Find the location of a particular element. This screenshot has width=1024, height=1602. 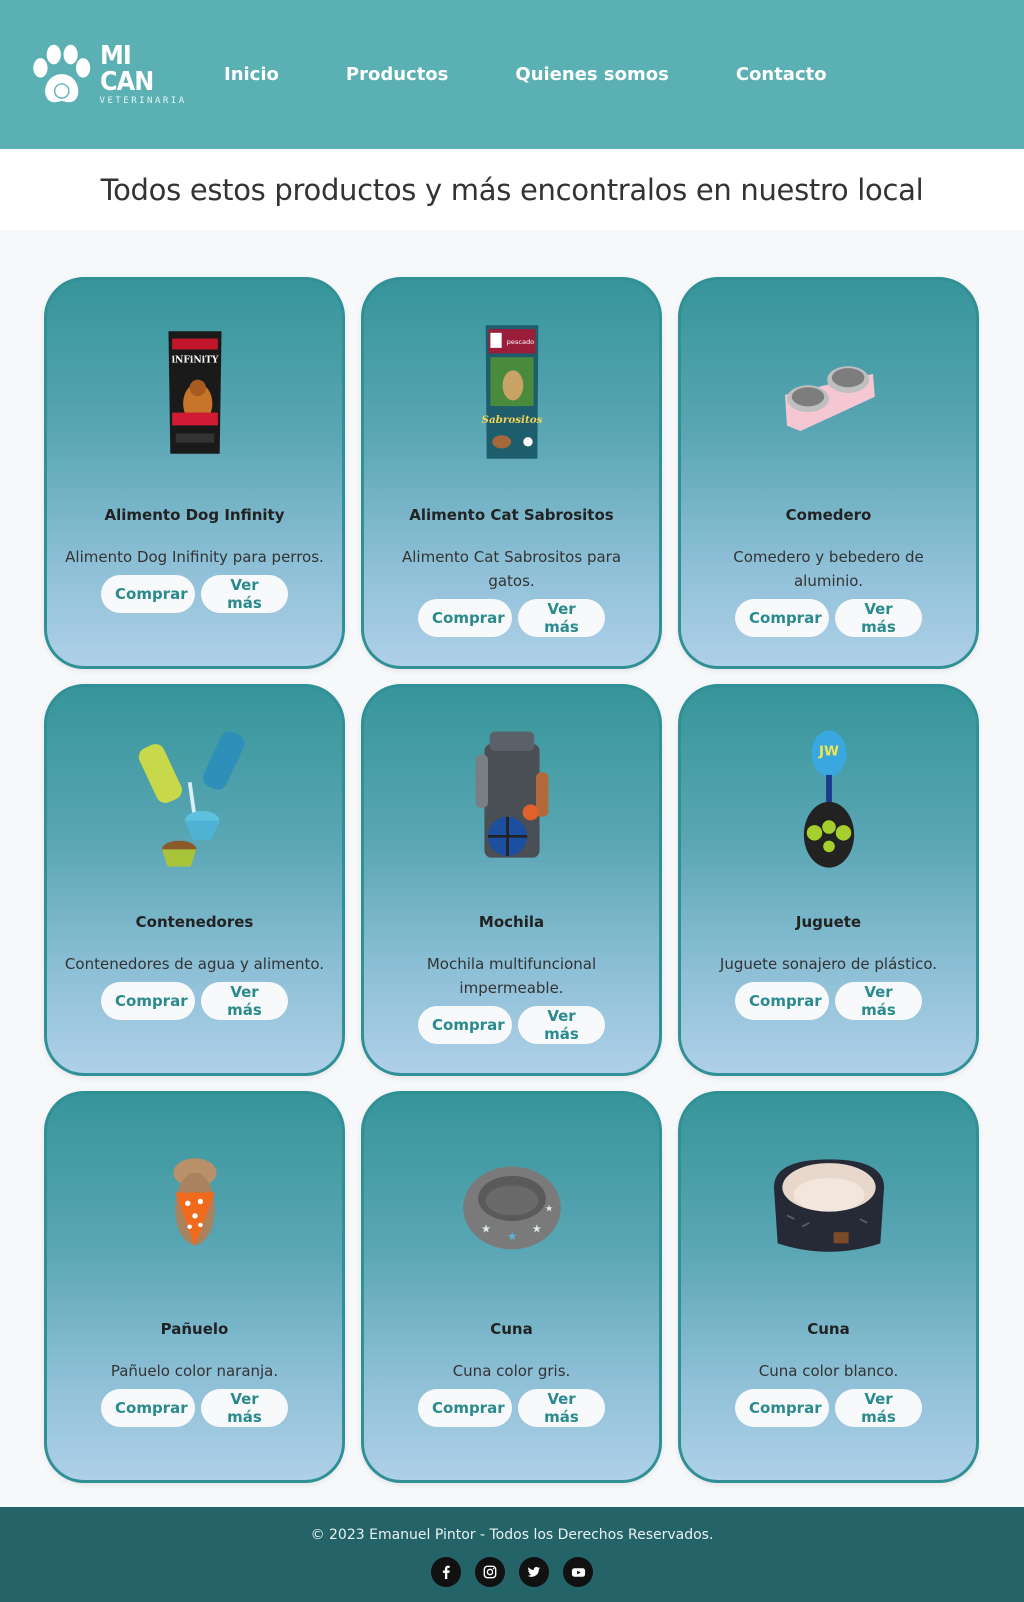

containers-icon is located at coordinates (195, 798).